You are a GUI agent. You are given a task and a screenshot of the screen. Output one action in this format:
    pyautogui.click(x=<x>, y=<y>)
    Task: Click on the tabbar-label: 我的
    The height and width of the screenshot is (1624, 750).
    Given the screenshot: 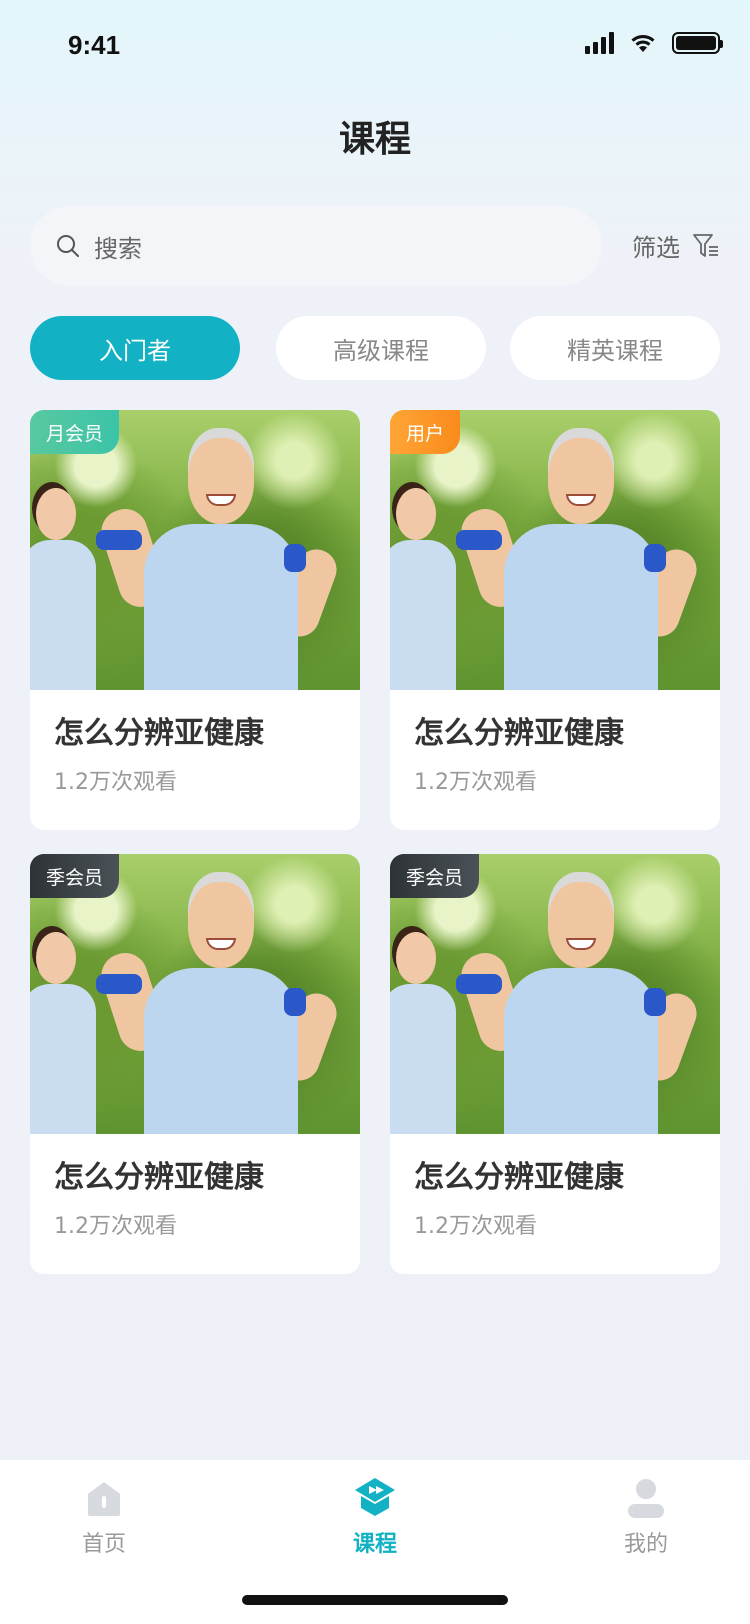 What is the action you would take?
    pyautogui.click(x=645, y=1544)
    